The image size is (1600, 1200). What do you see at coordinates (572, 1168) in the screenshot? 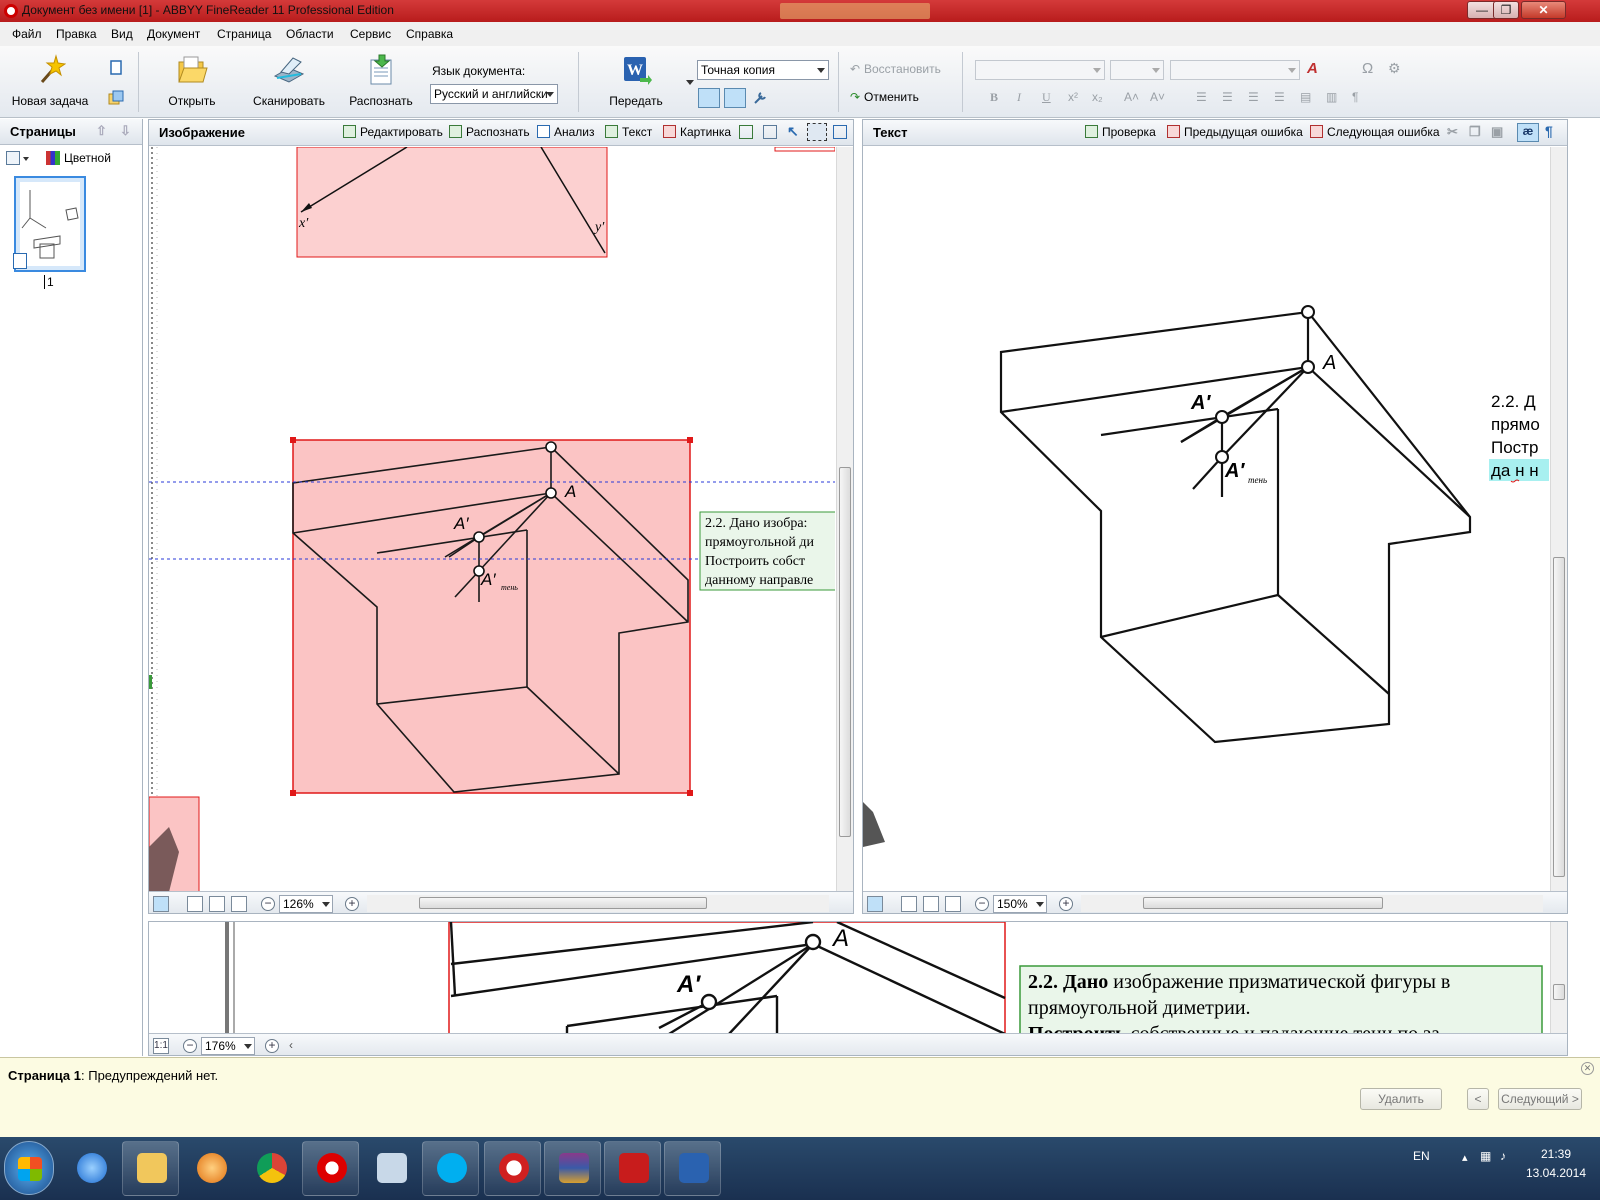
I see `taskbar-winrar` at bounding box center [572, 1168].